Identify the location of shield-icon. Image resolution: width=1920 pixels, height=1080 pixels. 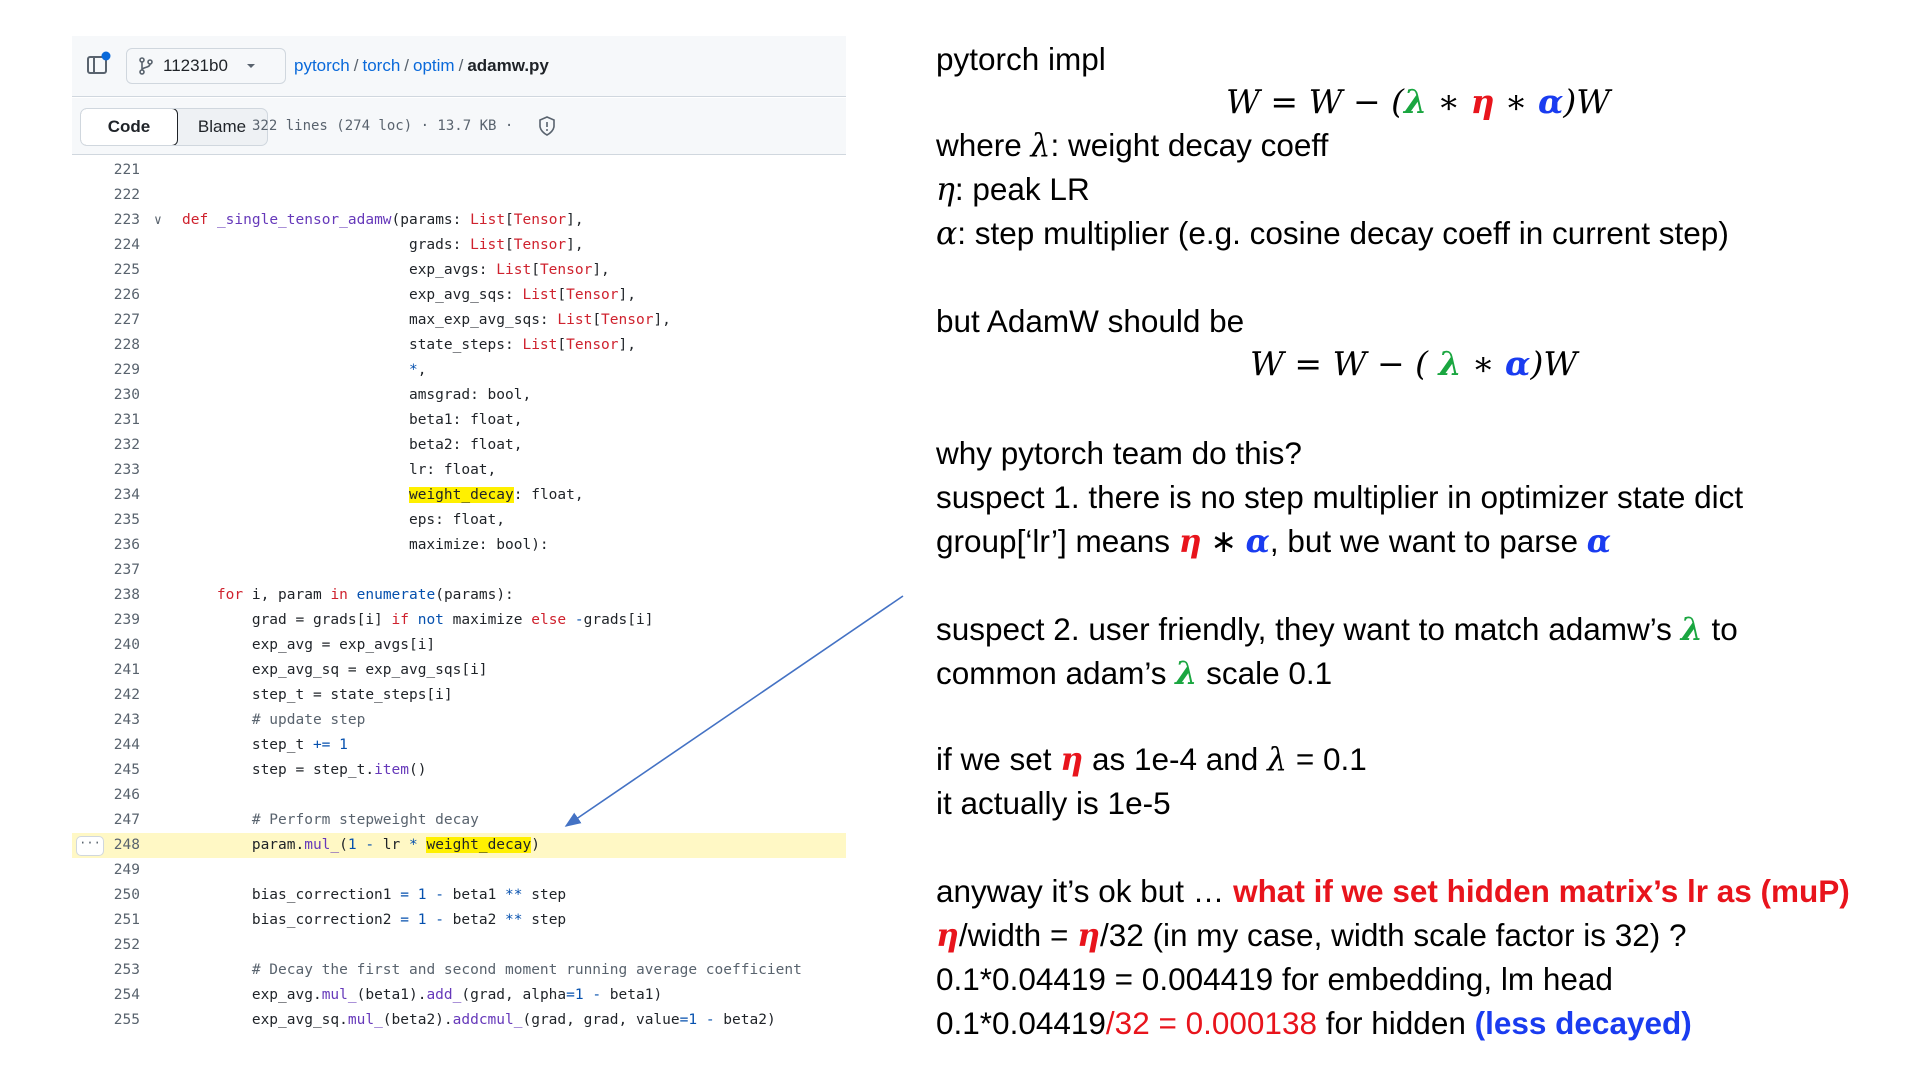
(547, 126).